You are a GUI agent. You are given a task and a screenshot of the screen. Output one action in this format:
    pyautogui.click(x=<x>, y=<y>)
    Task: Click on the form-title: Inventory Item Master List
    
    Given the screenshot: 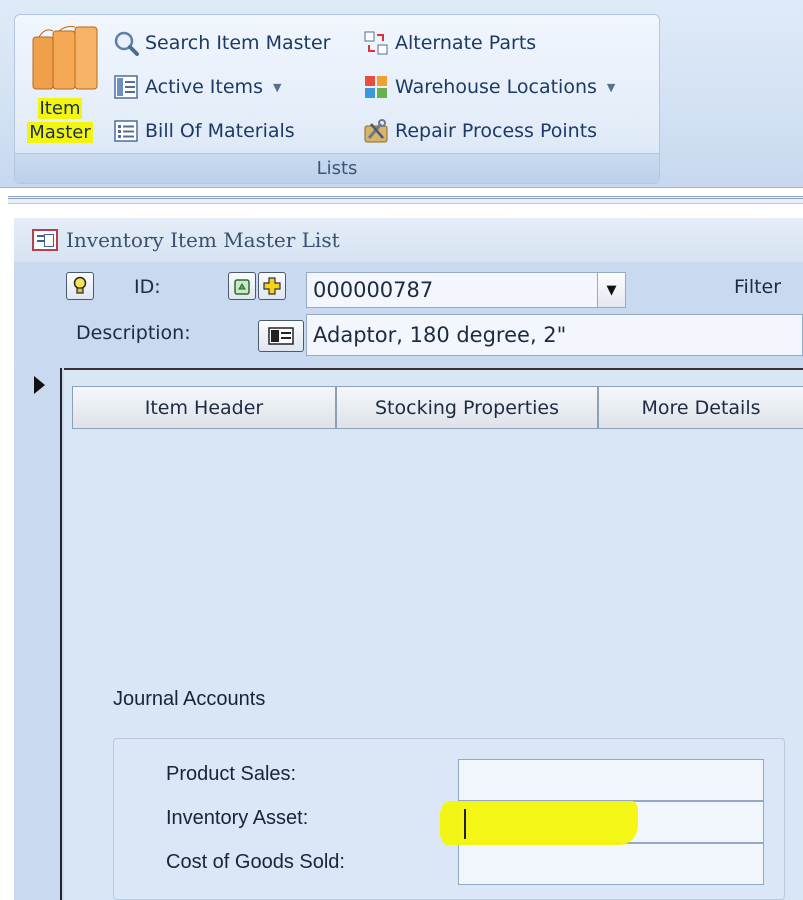 What is the action you would take?
    pyautogui.click(x=203, y=240)
    